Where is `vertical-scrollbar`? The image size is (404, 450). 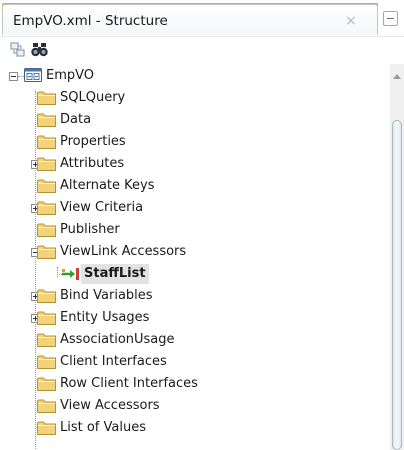
vertical-scrollbar is located at coordinates (397, 257).